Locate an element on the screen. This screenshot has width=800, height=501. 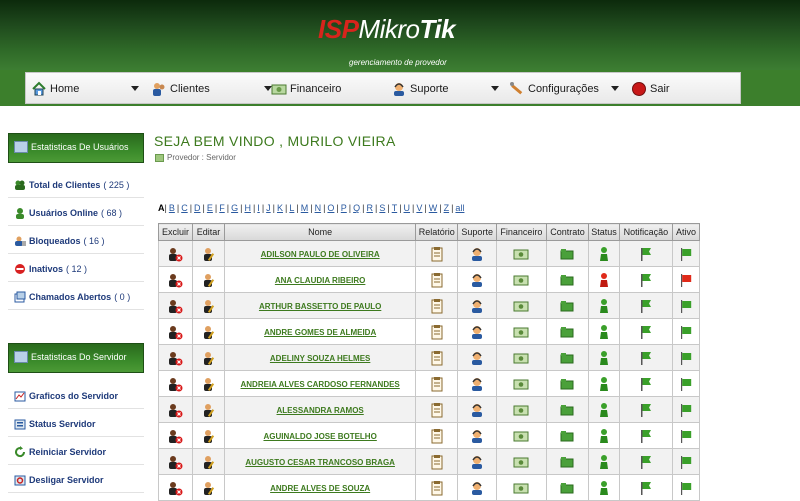
active-red-flag-icon is located at coordinates (686, 280).